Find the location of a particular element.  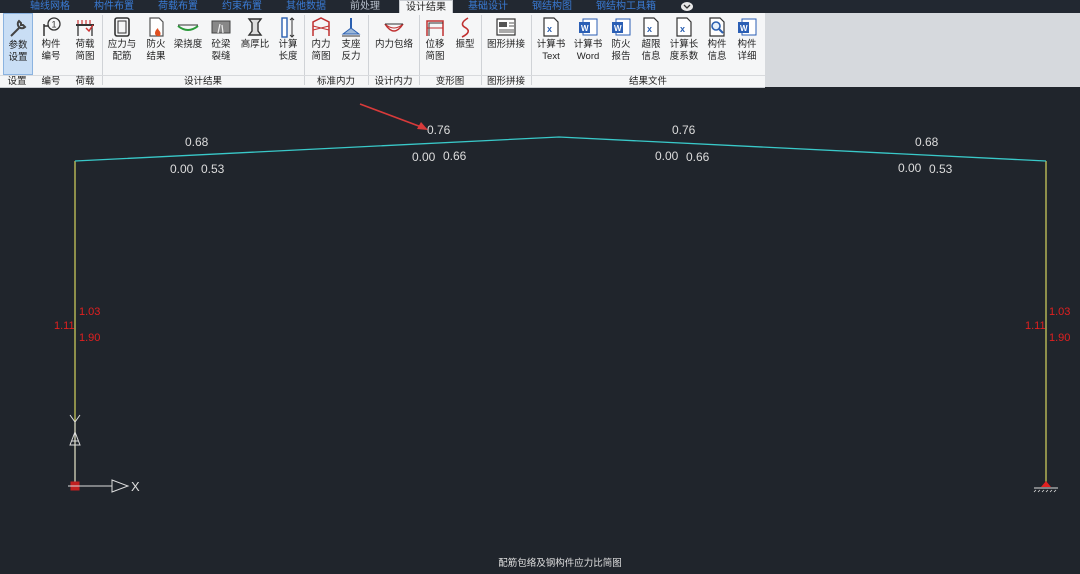

internal-force-button: 内力 简图 is located at coordinates (321, 44).